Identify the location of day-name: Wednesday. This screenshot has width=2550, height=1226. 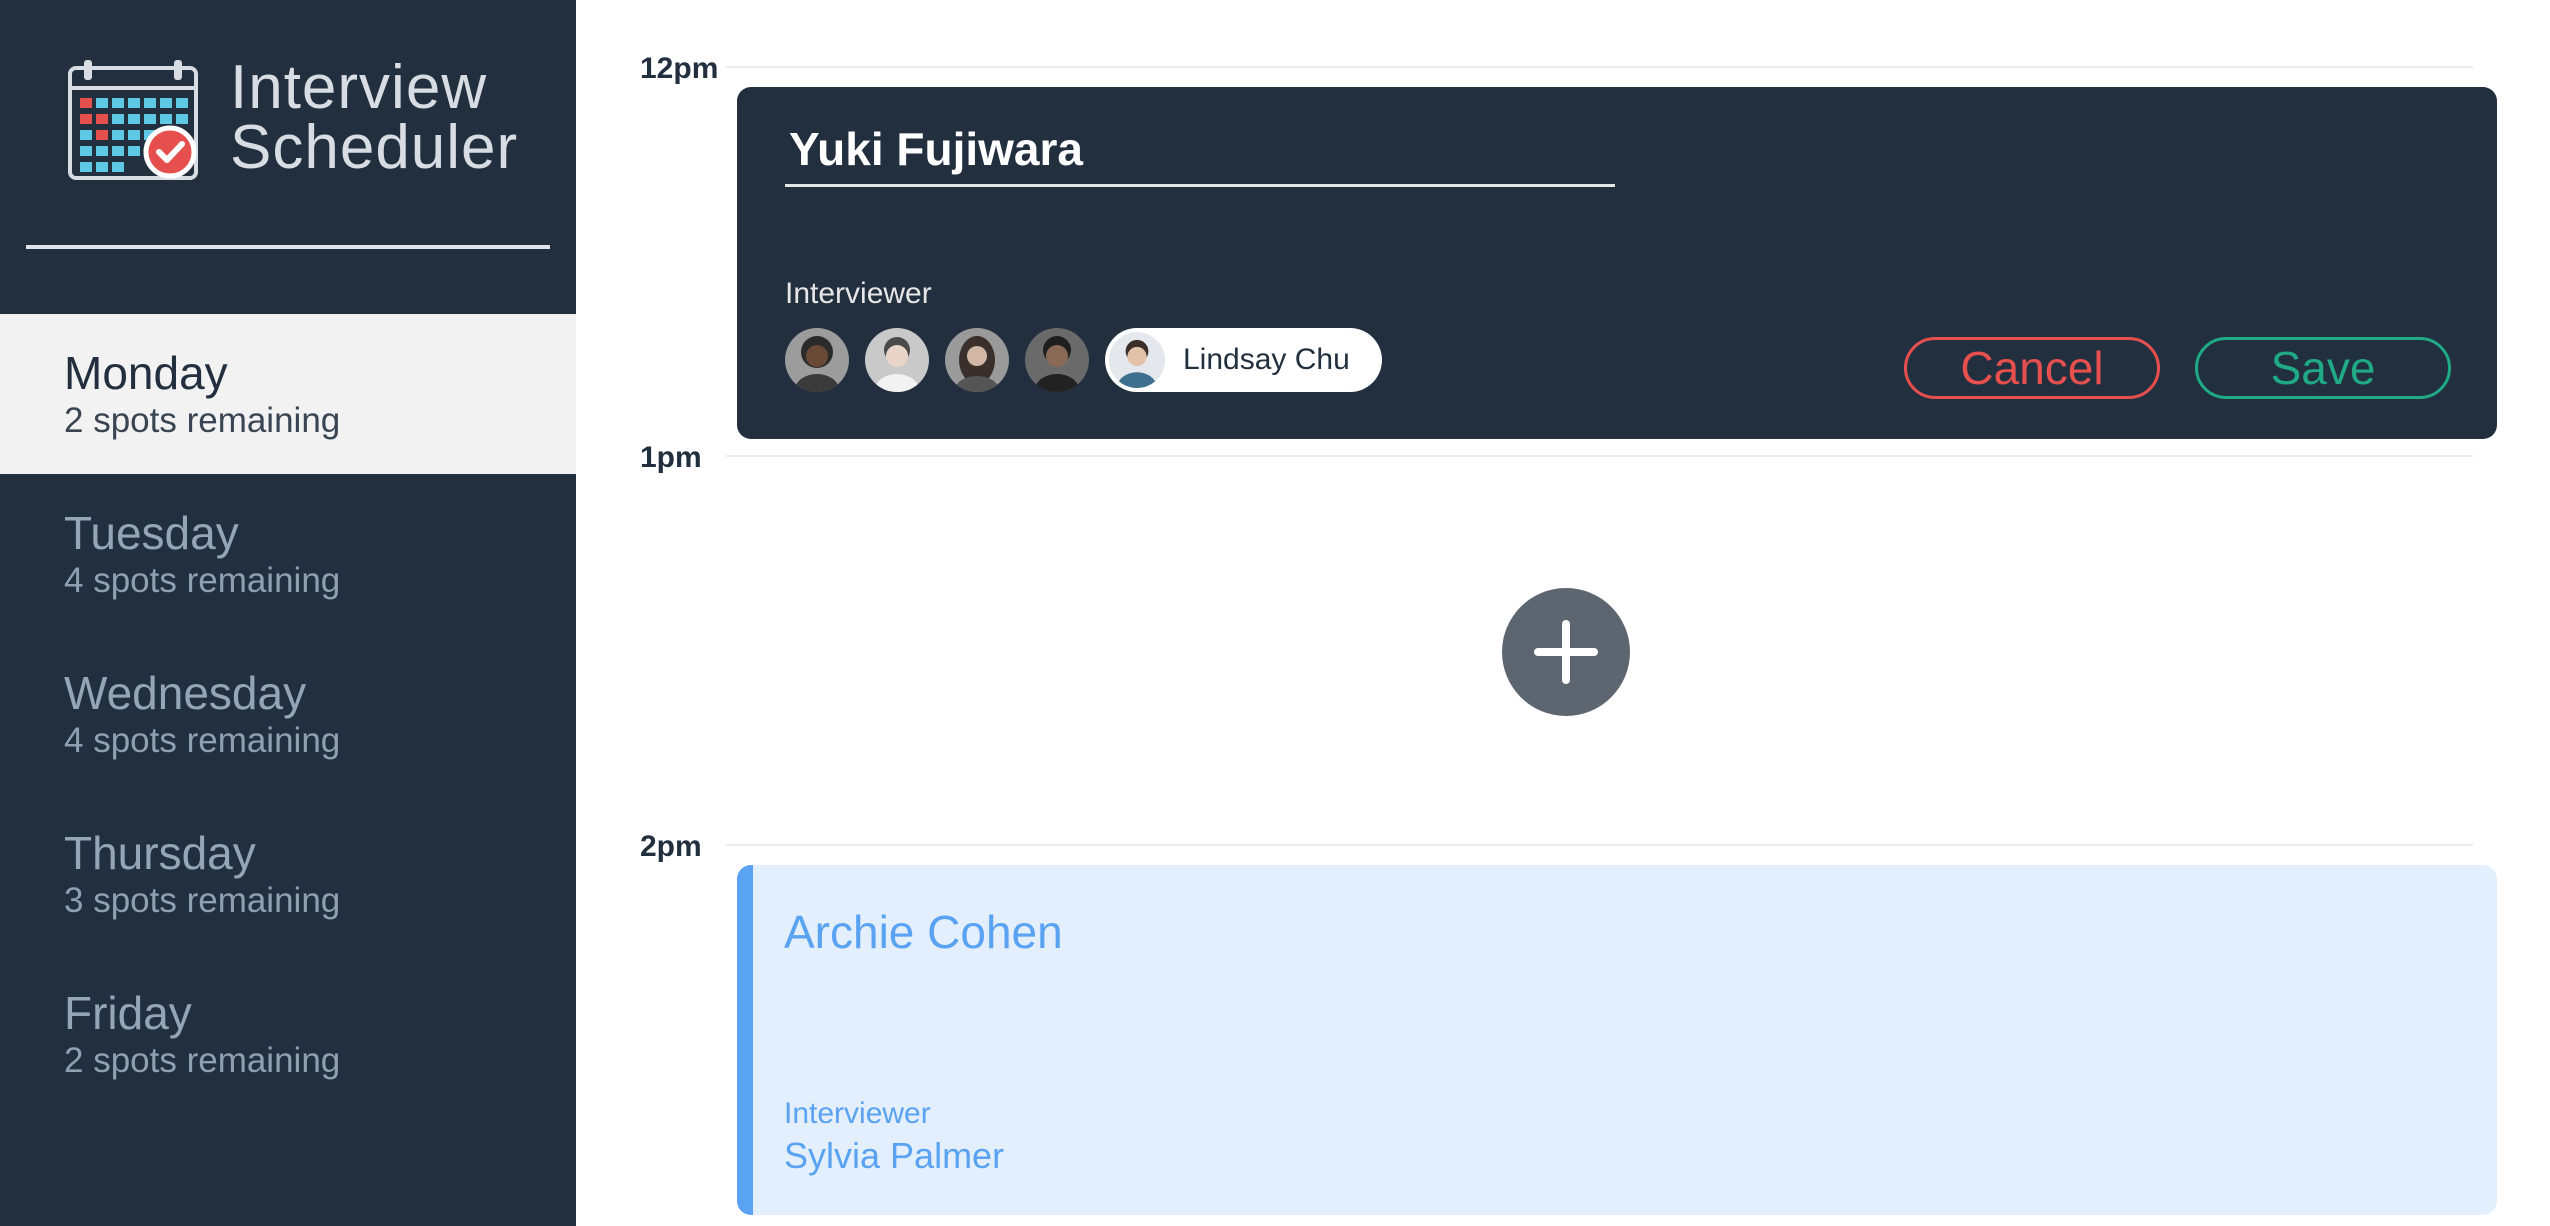
(185, 693).